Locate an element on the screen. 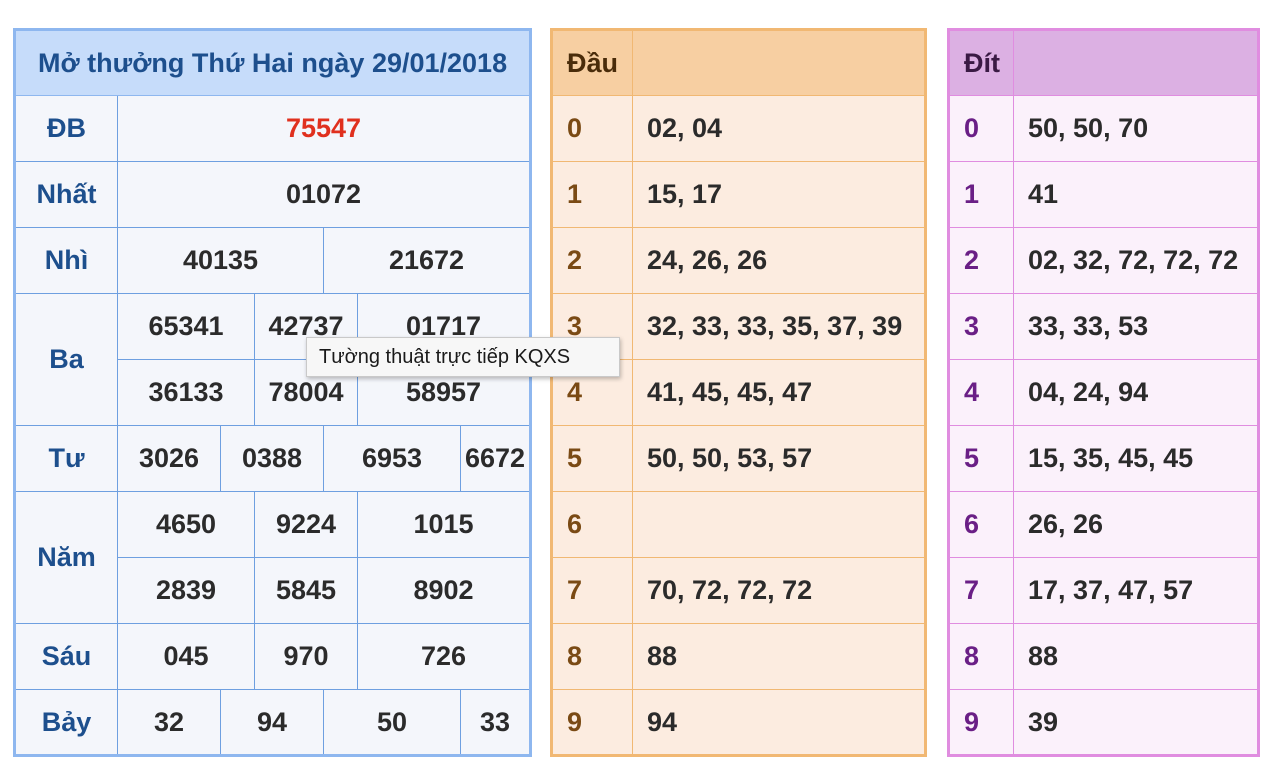 This screenshot has width=1270, height=766. head-values: 94 is located at coordinates (779, 722).